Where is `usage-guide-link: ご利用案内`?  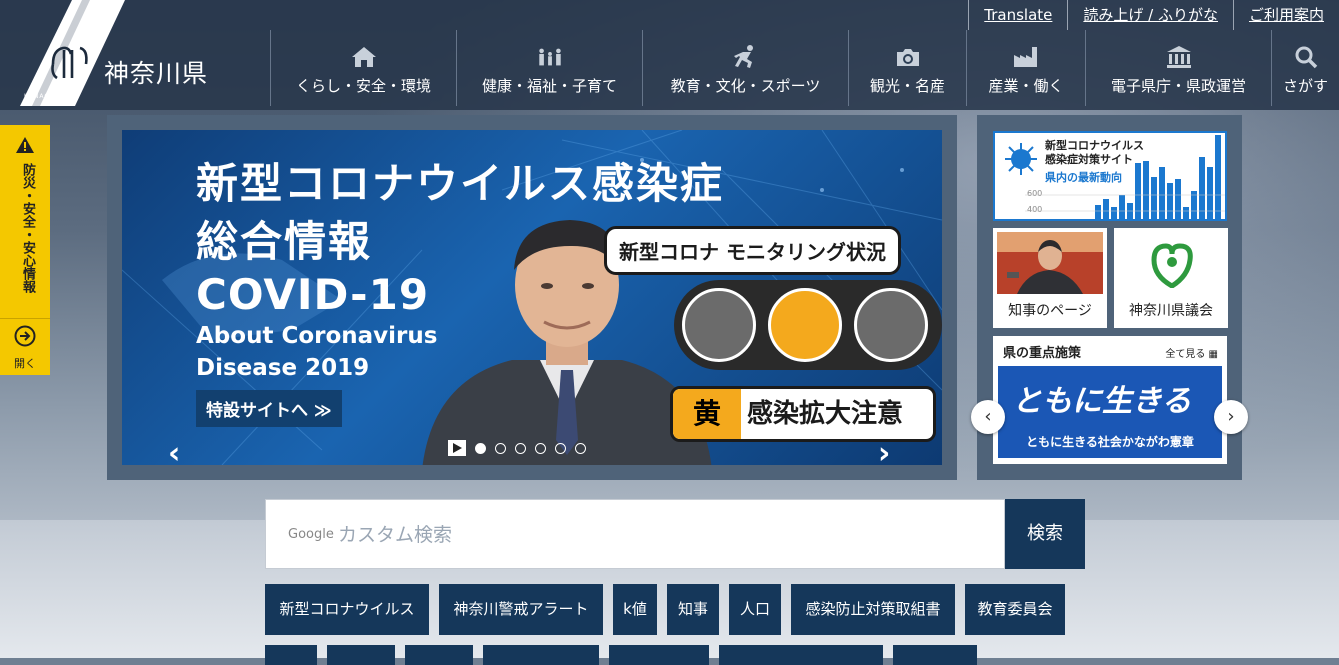 usage-guide-link: ご利用案内 is located at coordinates (1285, 15).